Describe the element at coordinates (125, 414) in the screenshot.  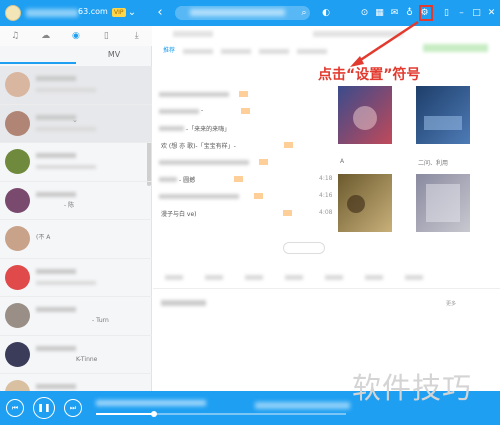
I see `progress-fill` at that location.